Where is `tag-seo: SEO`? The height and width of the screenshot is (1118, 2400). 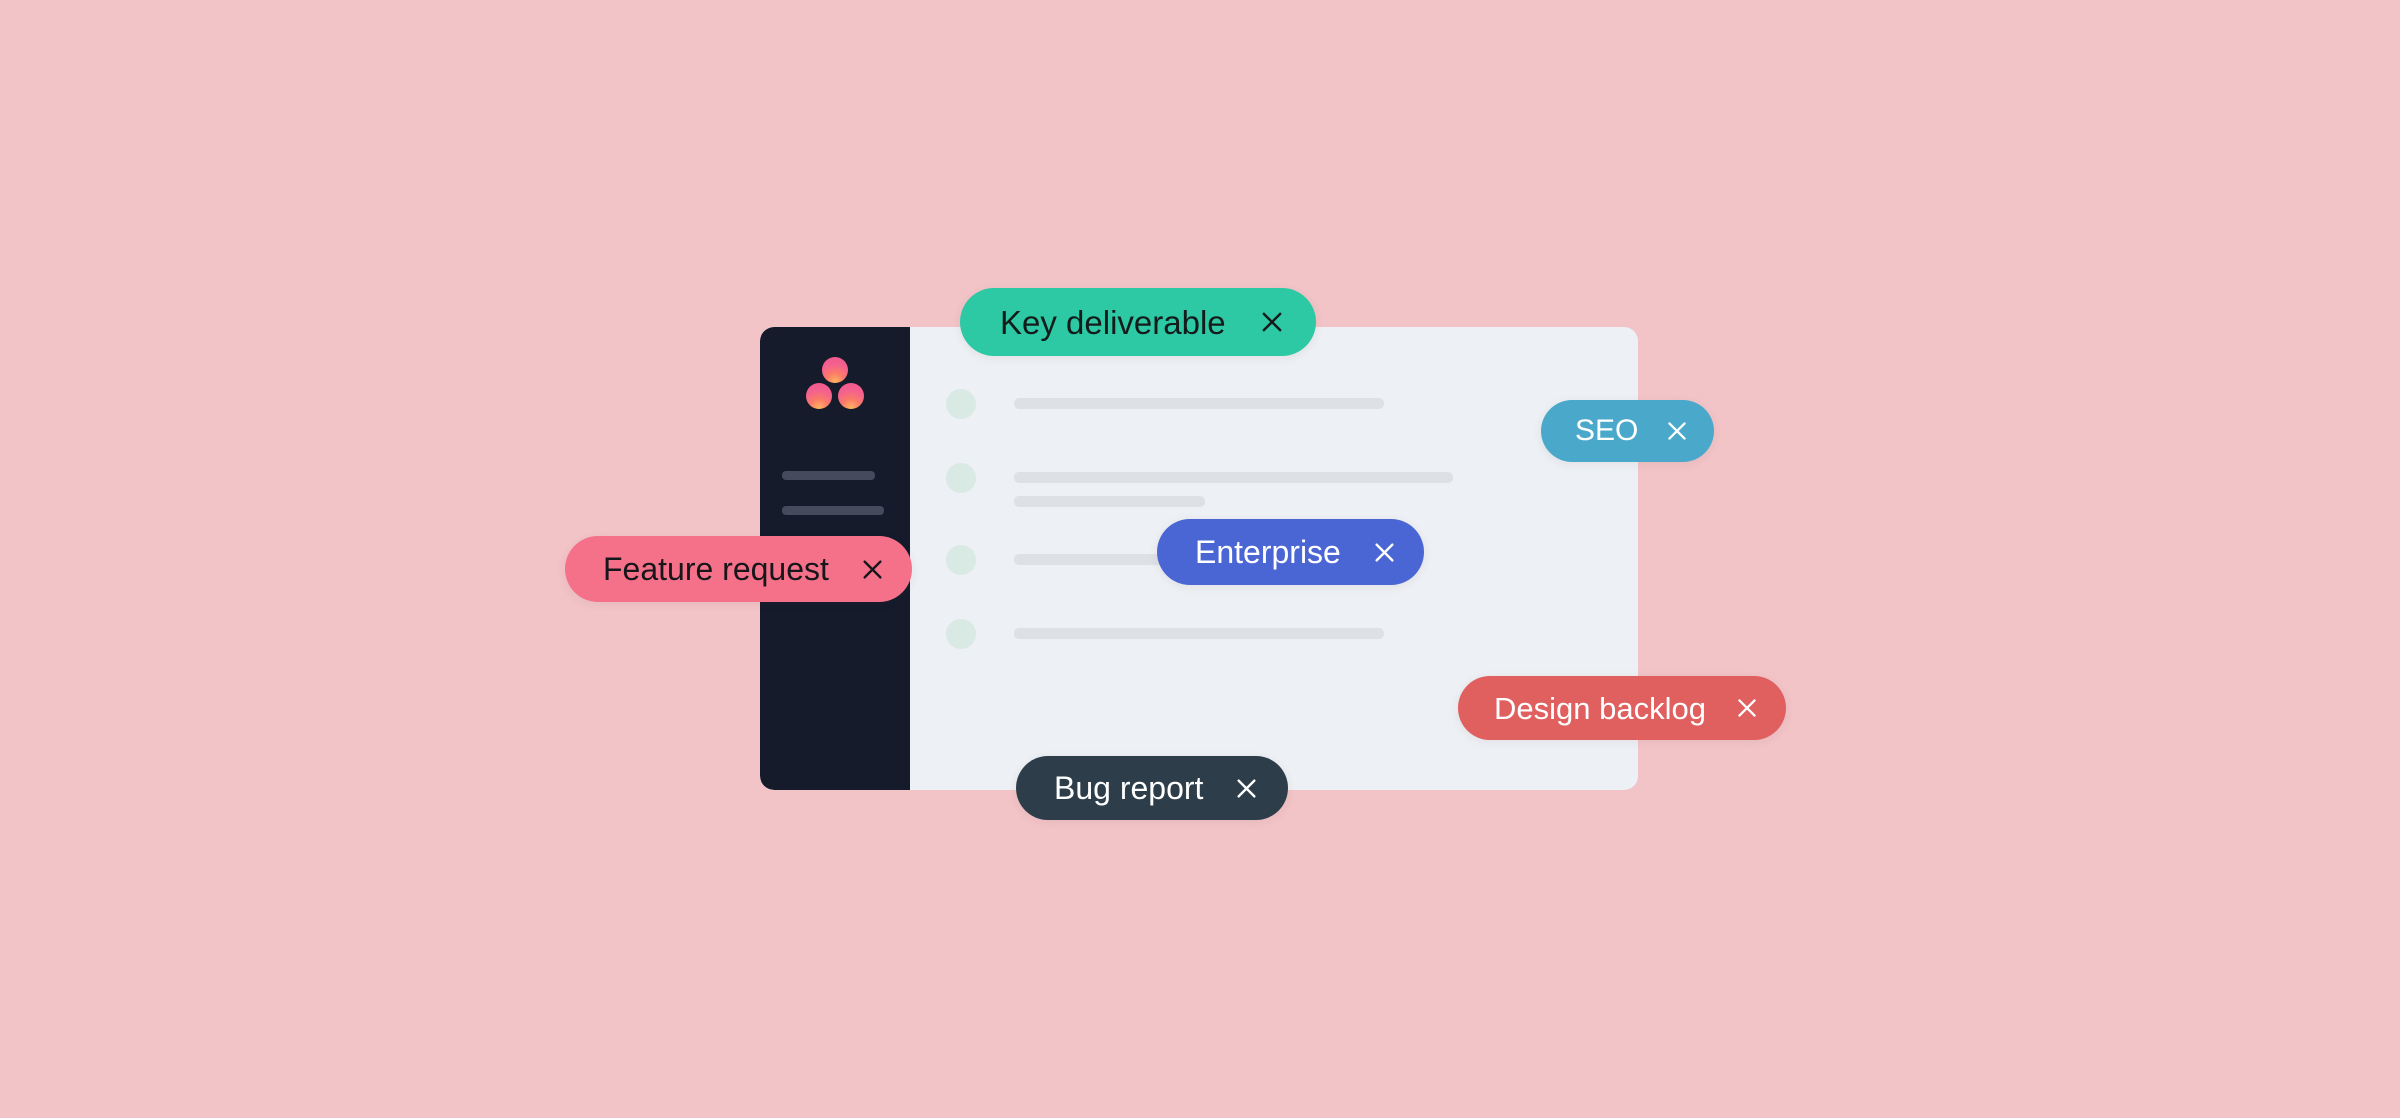 tag-seo: SEO is located at coordinates (1628, 431).